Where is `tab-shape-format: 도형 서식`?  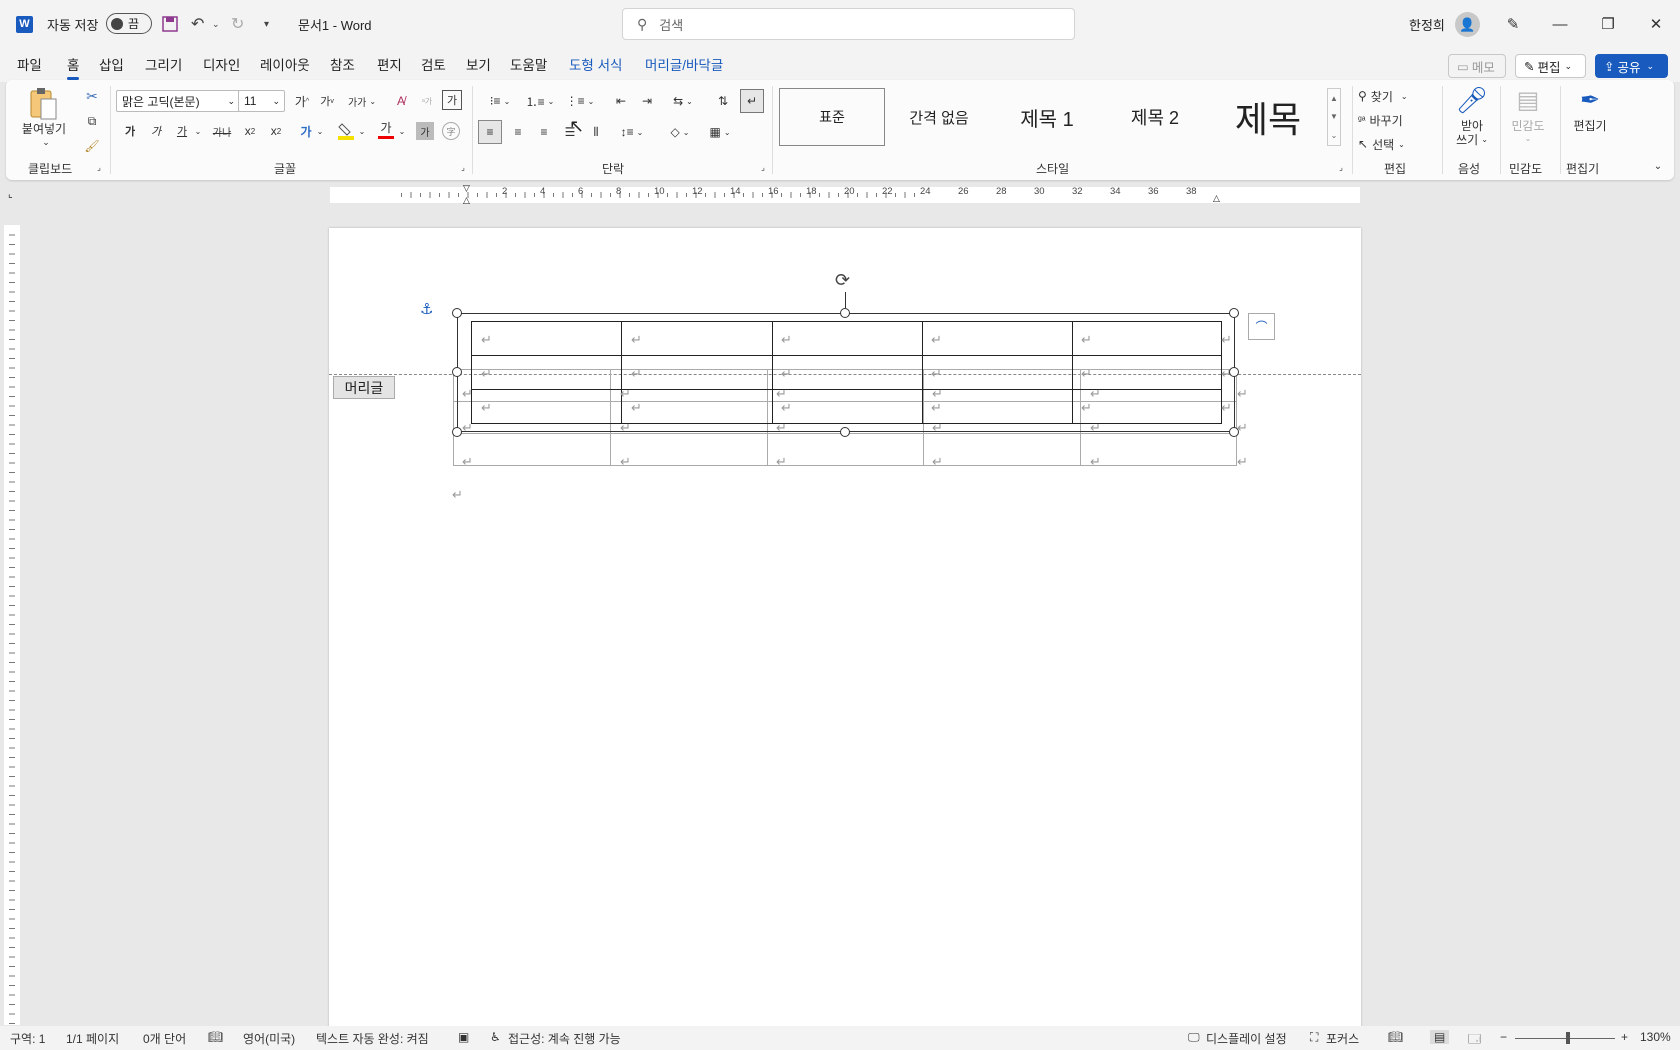 tab-shape-format: 도형 서식 is located at coordinates (595, 64).